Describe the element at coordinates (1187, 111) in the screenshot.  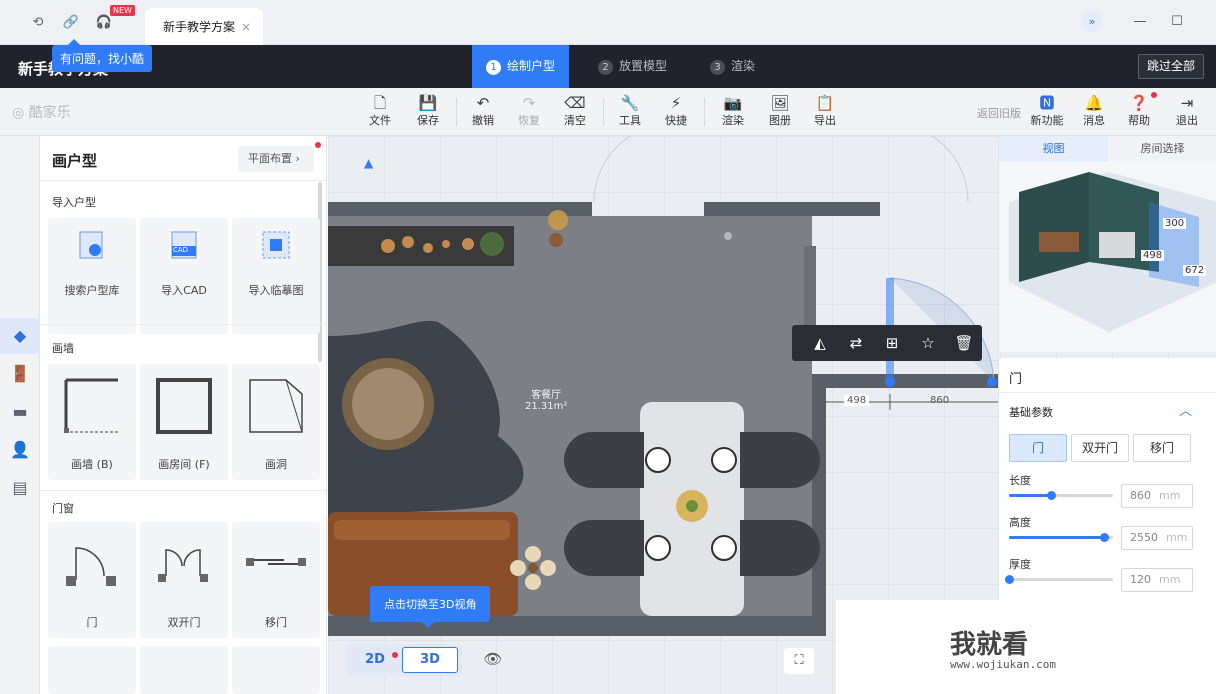
I see `exit-button: ⇥ 退出` at that location.